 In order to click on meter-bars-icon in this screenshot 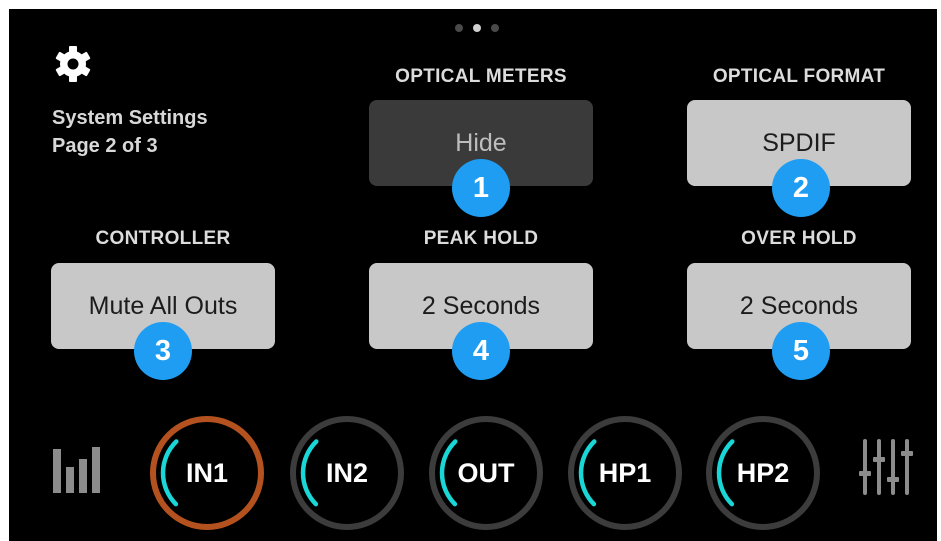, I will do `click(77, 467)`.